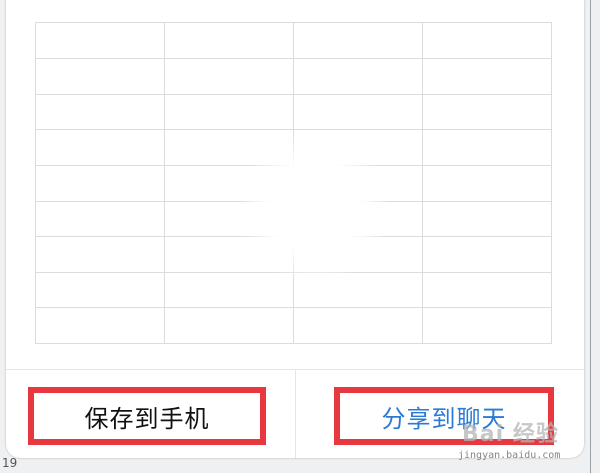  I want to click on share-to-chat-label: 分享到聊天, so click(444, 418).